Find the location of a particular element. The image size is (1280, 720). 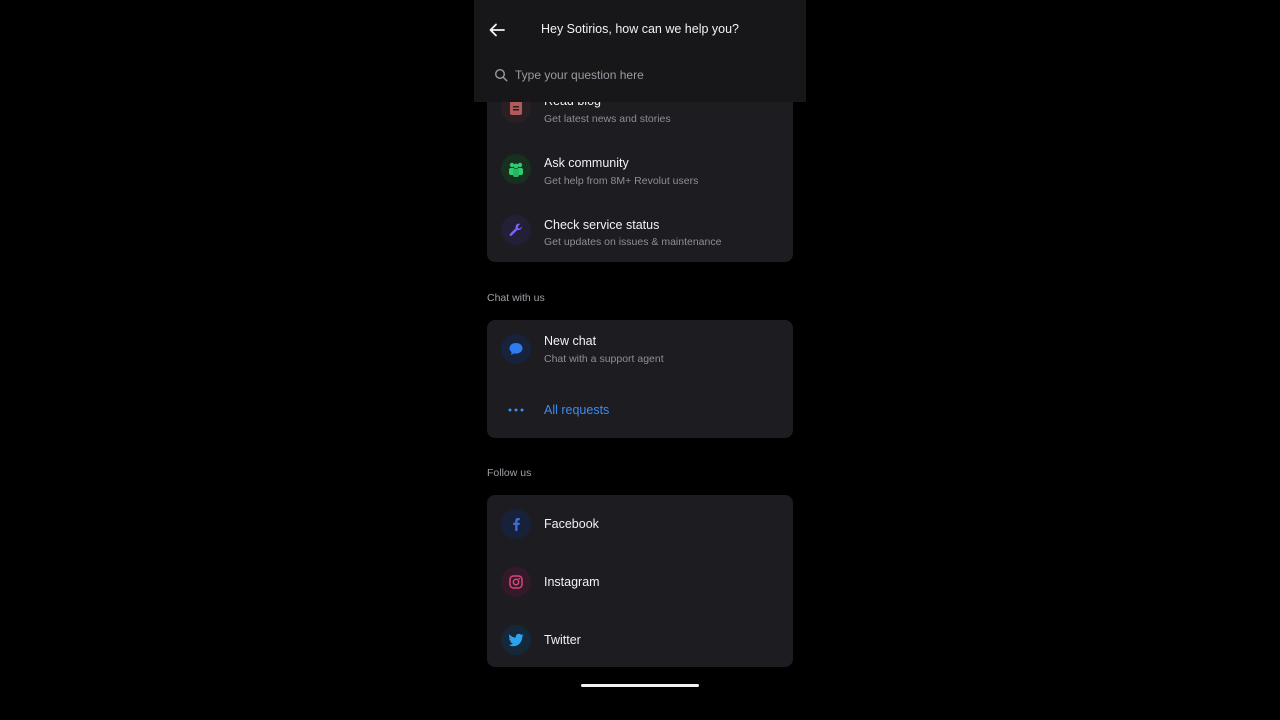

follow-section-label: Follow us is located at coordinates (509, 473).